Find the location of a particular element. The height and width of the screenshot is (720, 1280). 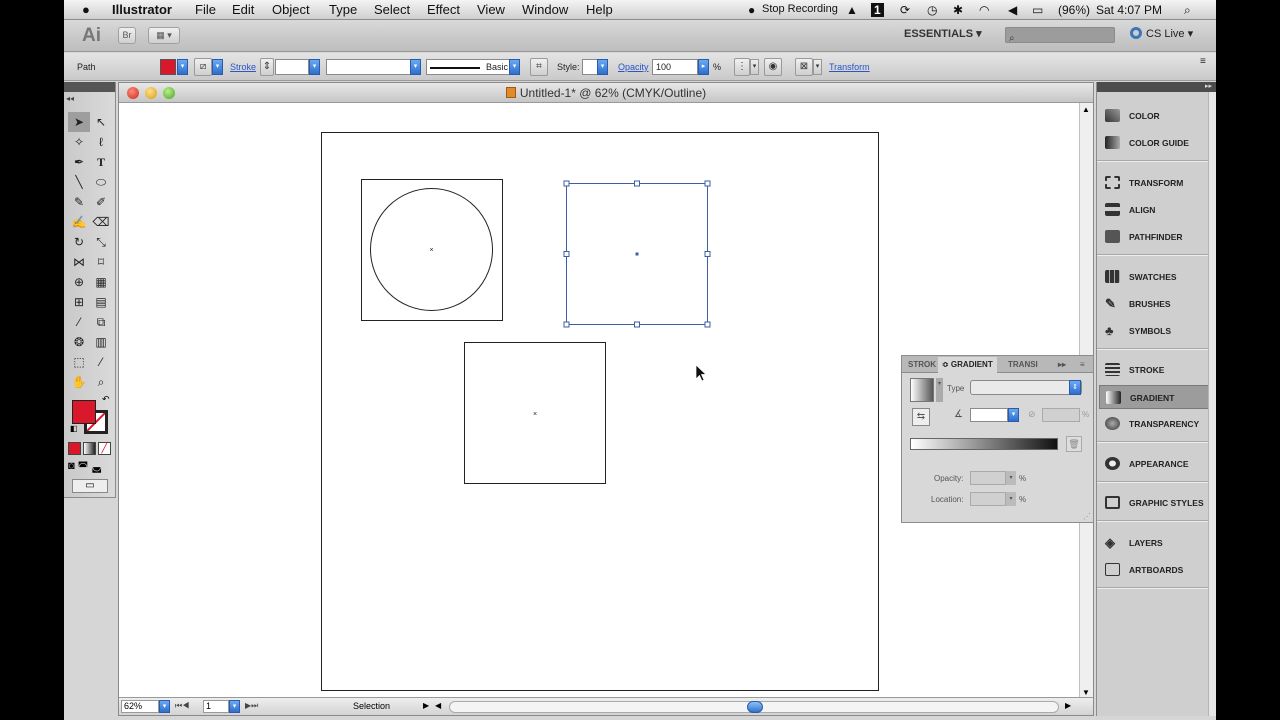

gradient-slider is located at coordinates (984, 444).